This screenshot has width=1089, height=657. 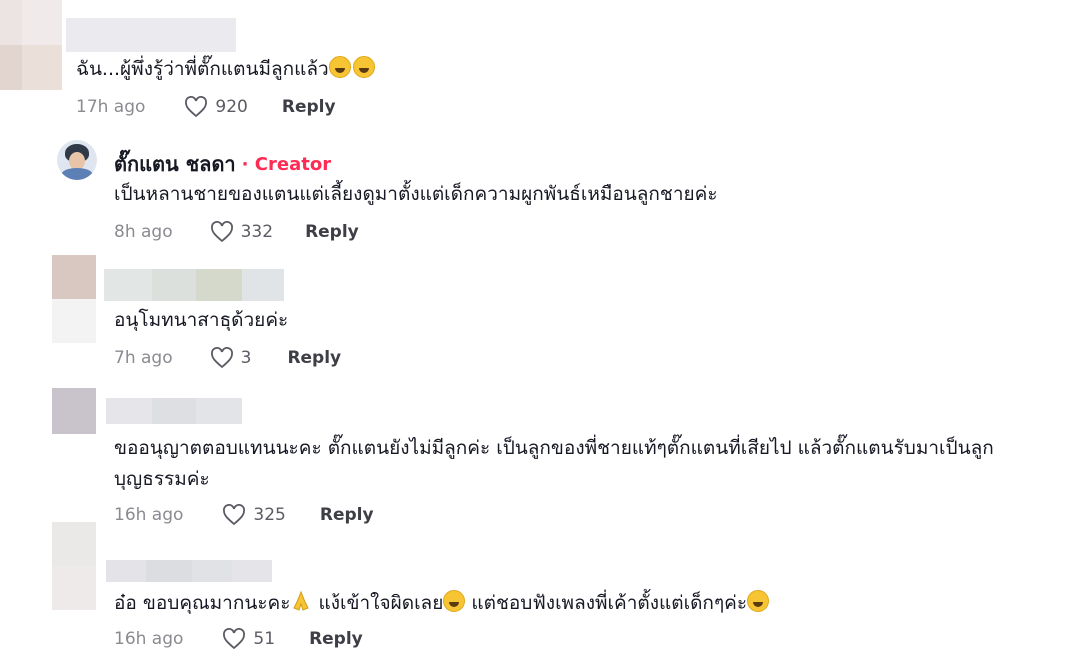 What do you see at coordinates (264, 639) in the screenshot?
I see `like-count: 51` at bounding box center [264, 639].